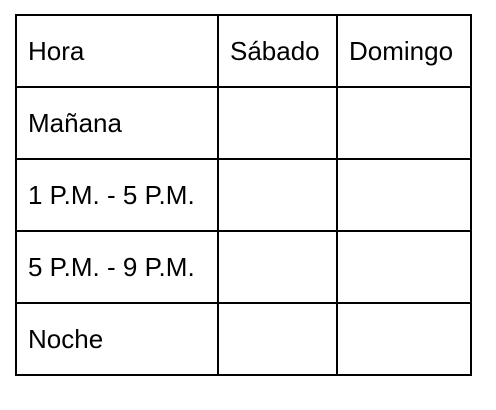  I want to click on header-sabado: Sábado, so click(277, 51).